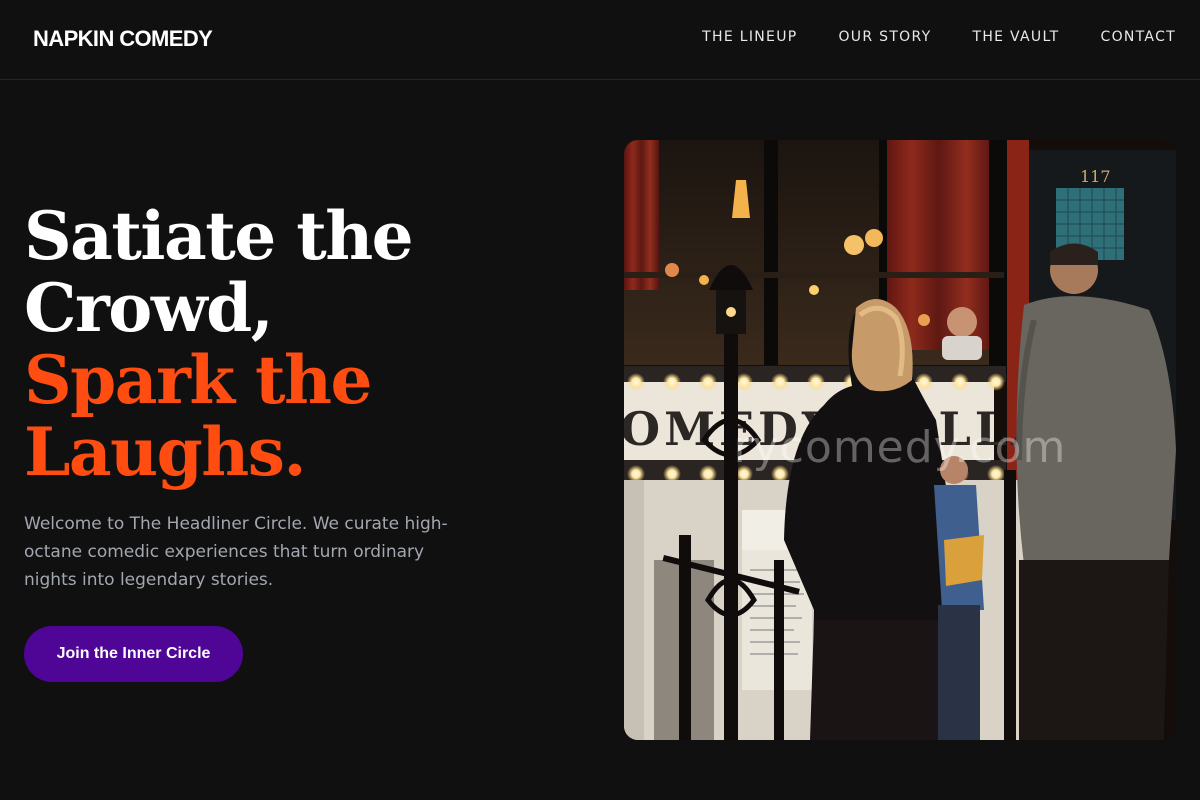  What do you see at coordinates (1095, 176) in the screenshot?
I see `door-number: 117` at bounding box center [1095, 176].